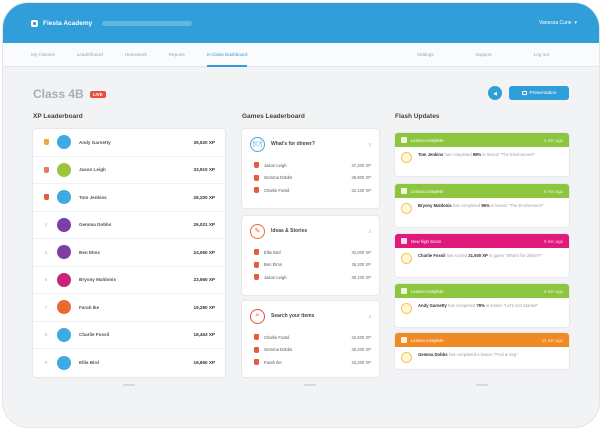 Image resolution: width=604 pixels, height=432 pixels. Describe the element at coordinates (301, 23) in the screenshot. I see `top-bar: Fiesta Academy Vanessa Curie ▾` at that location.